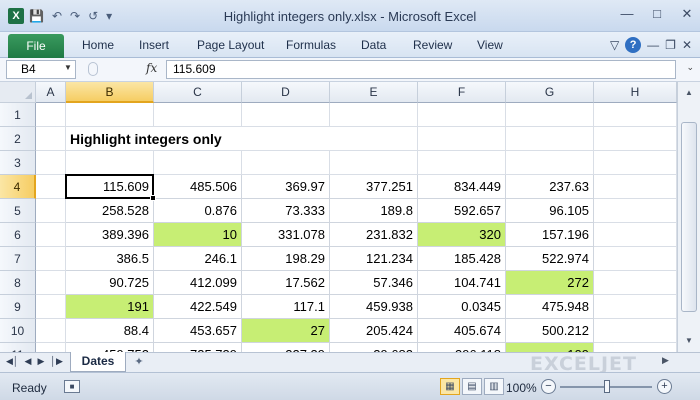  What do you see at coordinates (198, 235) in the screenshot?
I see `cell-c6: 10` at bounding box center [198, 235].